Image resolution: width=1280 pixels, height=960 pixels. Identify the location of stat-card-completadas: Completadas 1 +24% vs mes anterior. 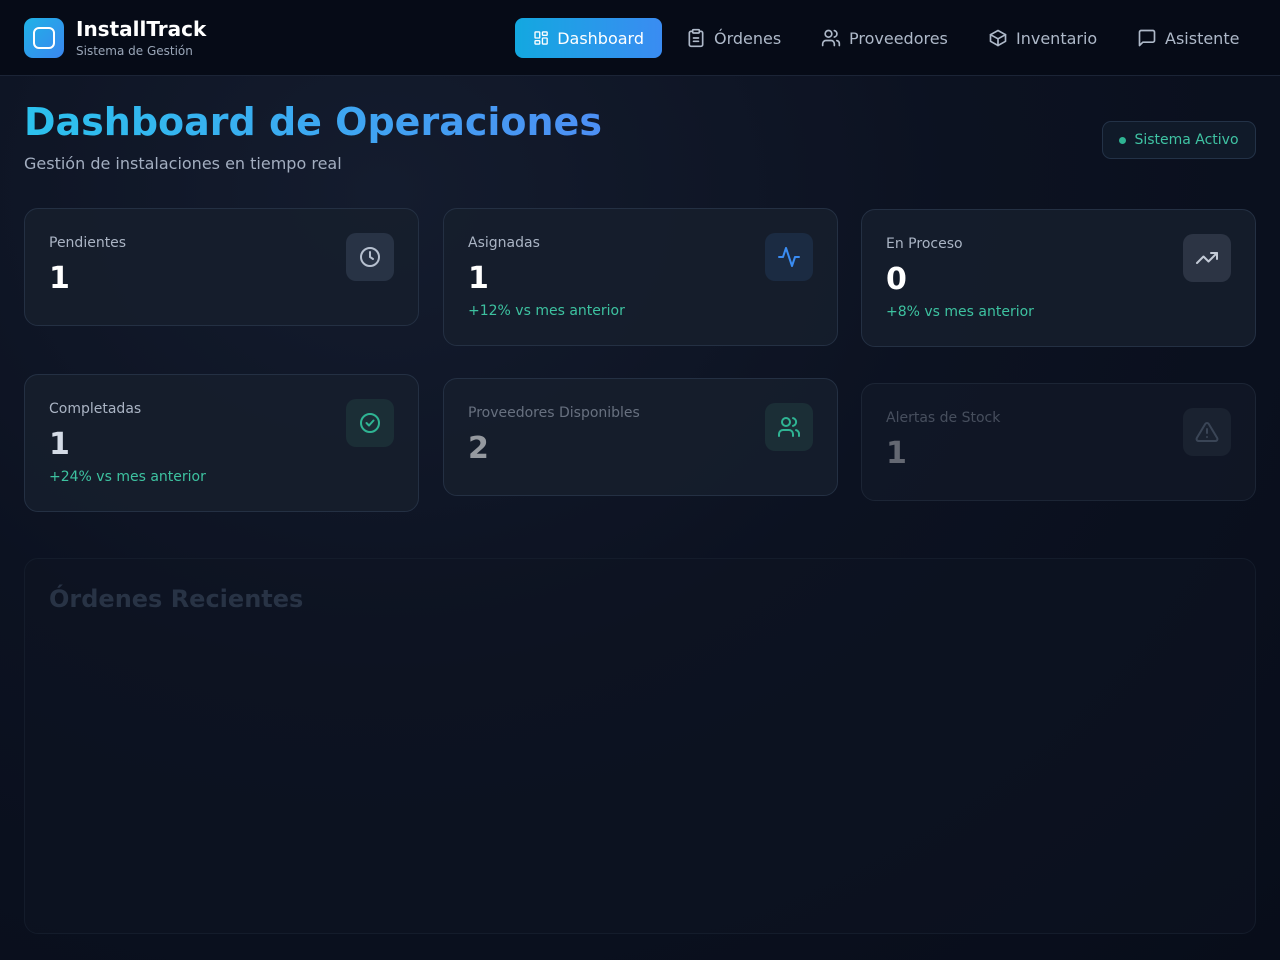
(221, 443).